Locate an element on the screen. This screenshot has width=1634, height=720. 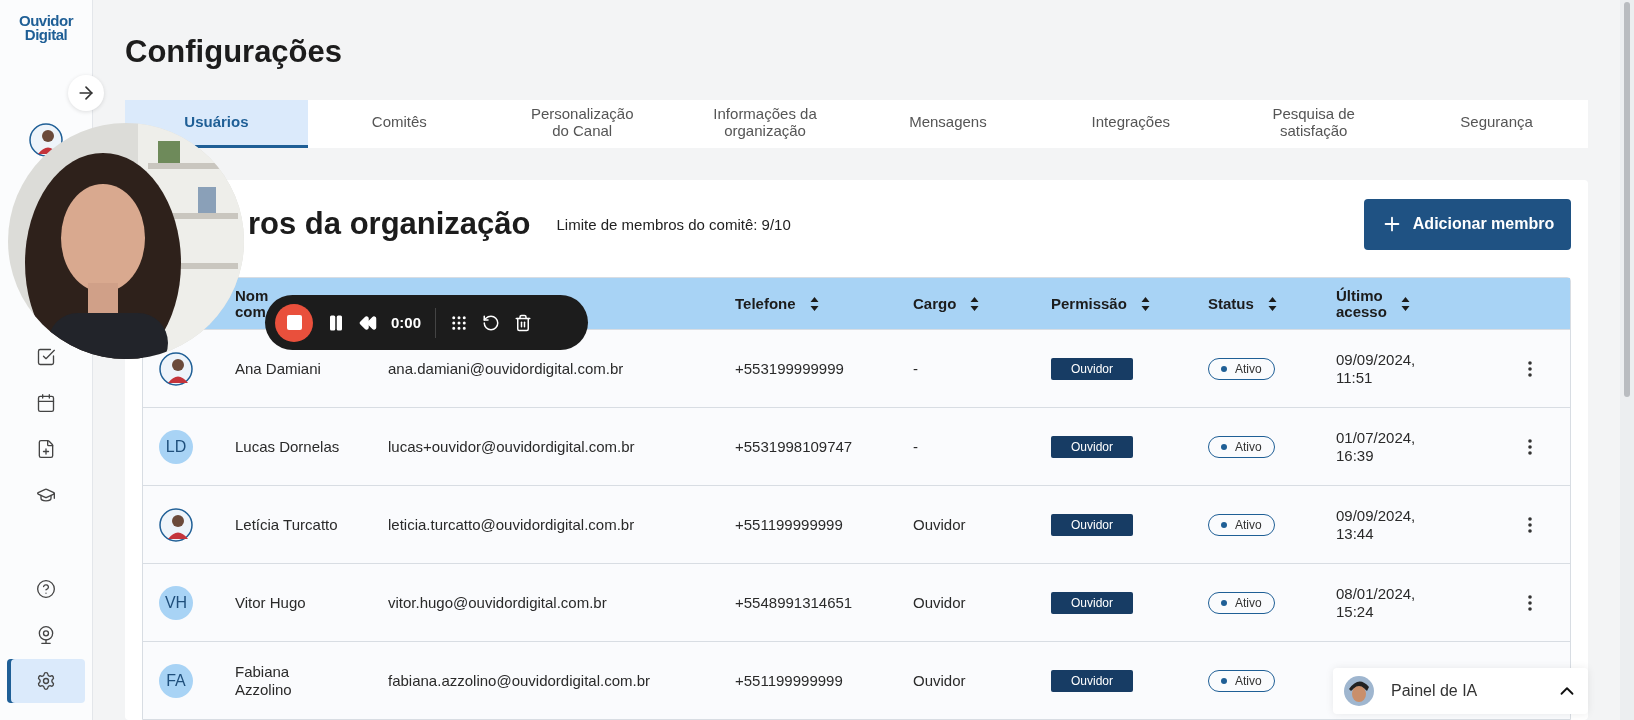
help-icon is located at coordinates (46, 589).